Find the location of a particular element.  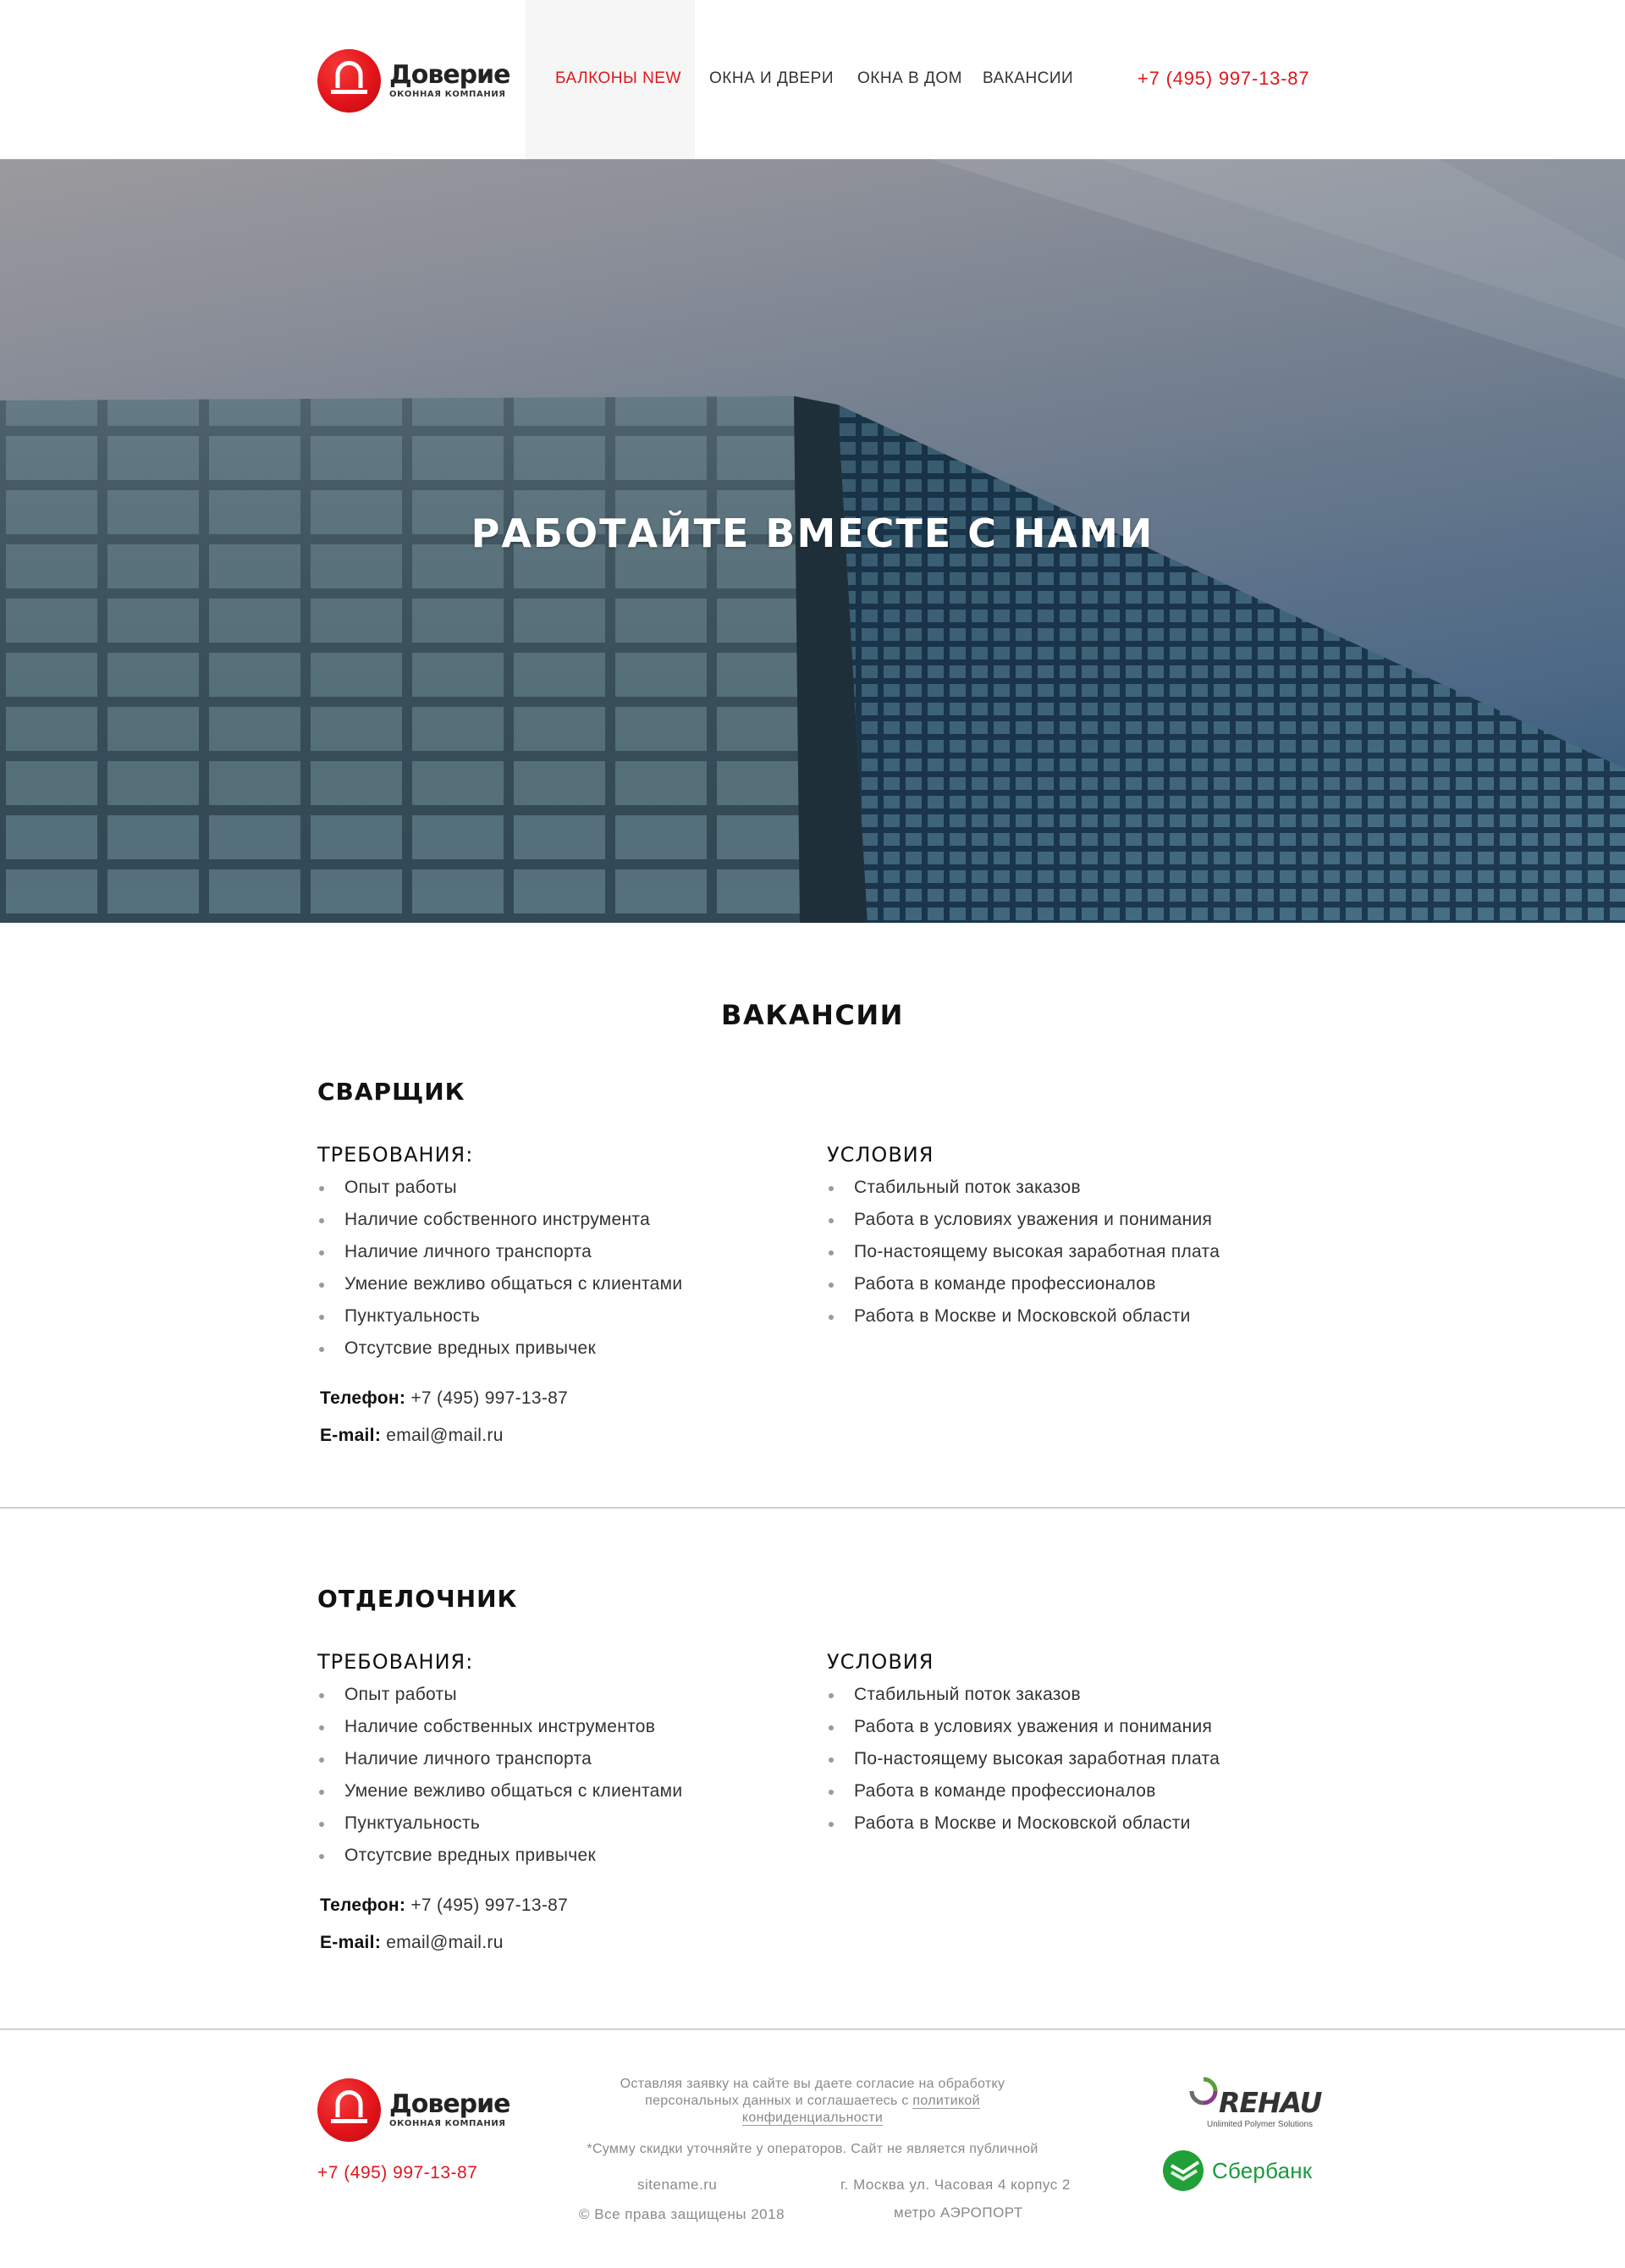

logo: Доверие ОКОННАЯ КОМПАНИЯ is located at coordinates (414, 81).